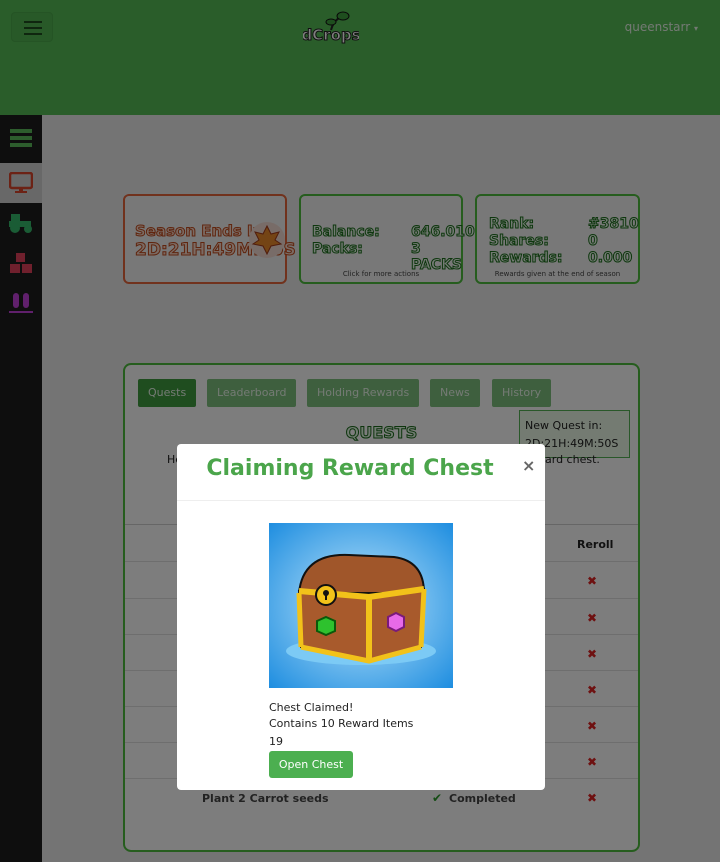 The height and width of the screenshot is (862, 720). I want to click on open-chest-button: Open Chest, so click(311, 764).